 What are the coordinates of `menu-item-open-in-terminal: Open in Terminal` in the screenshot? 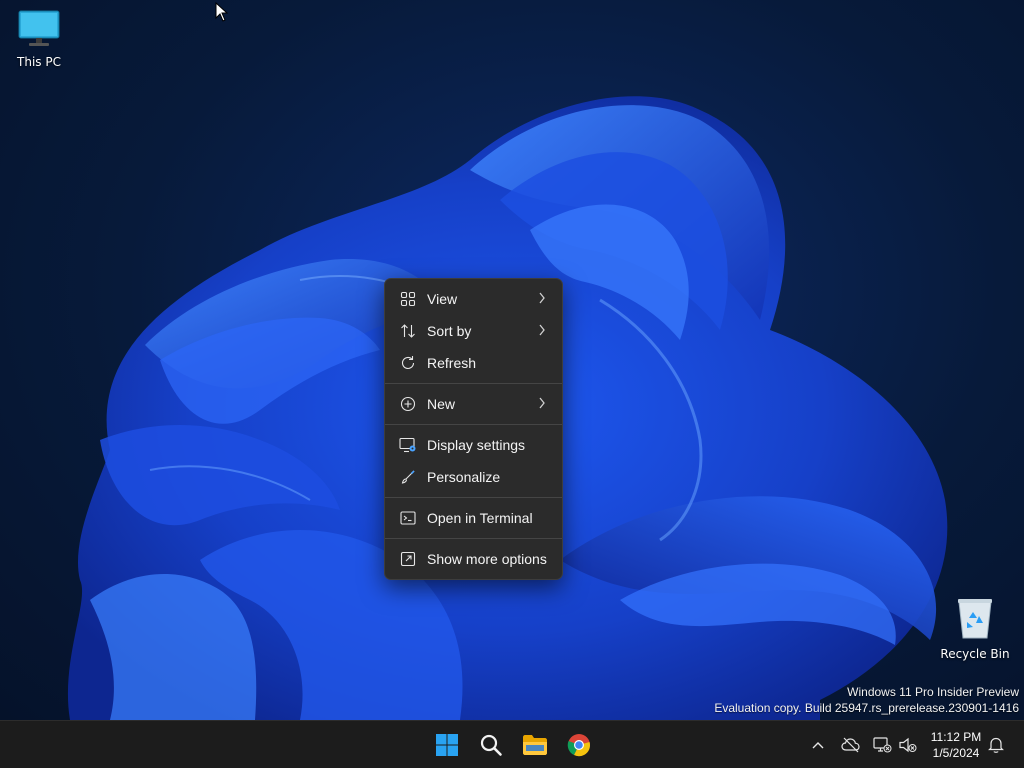 It's located at (473, 518).